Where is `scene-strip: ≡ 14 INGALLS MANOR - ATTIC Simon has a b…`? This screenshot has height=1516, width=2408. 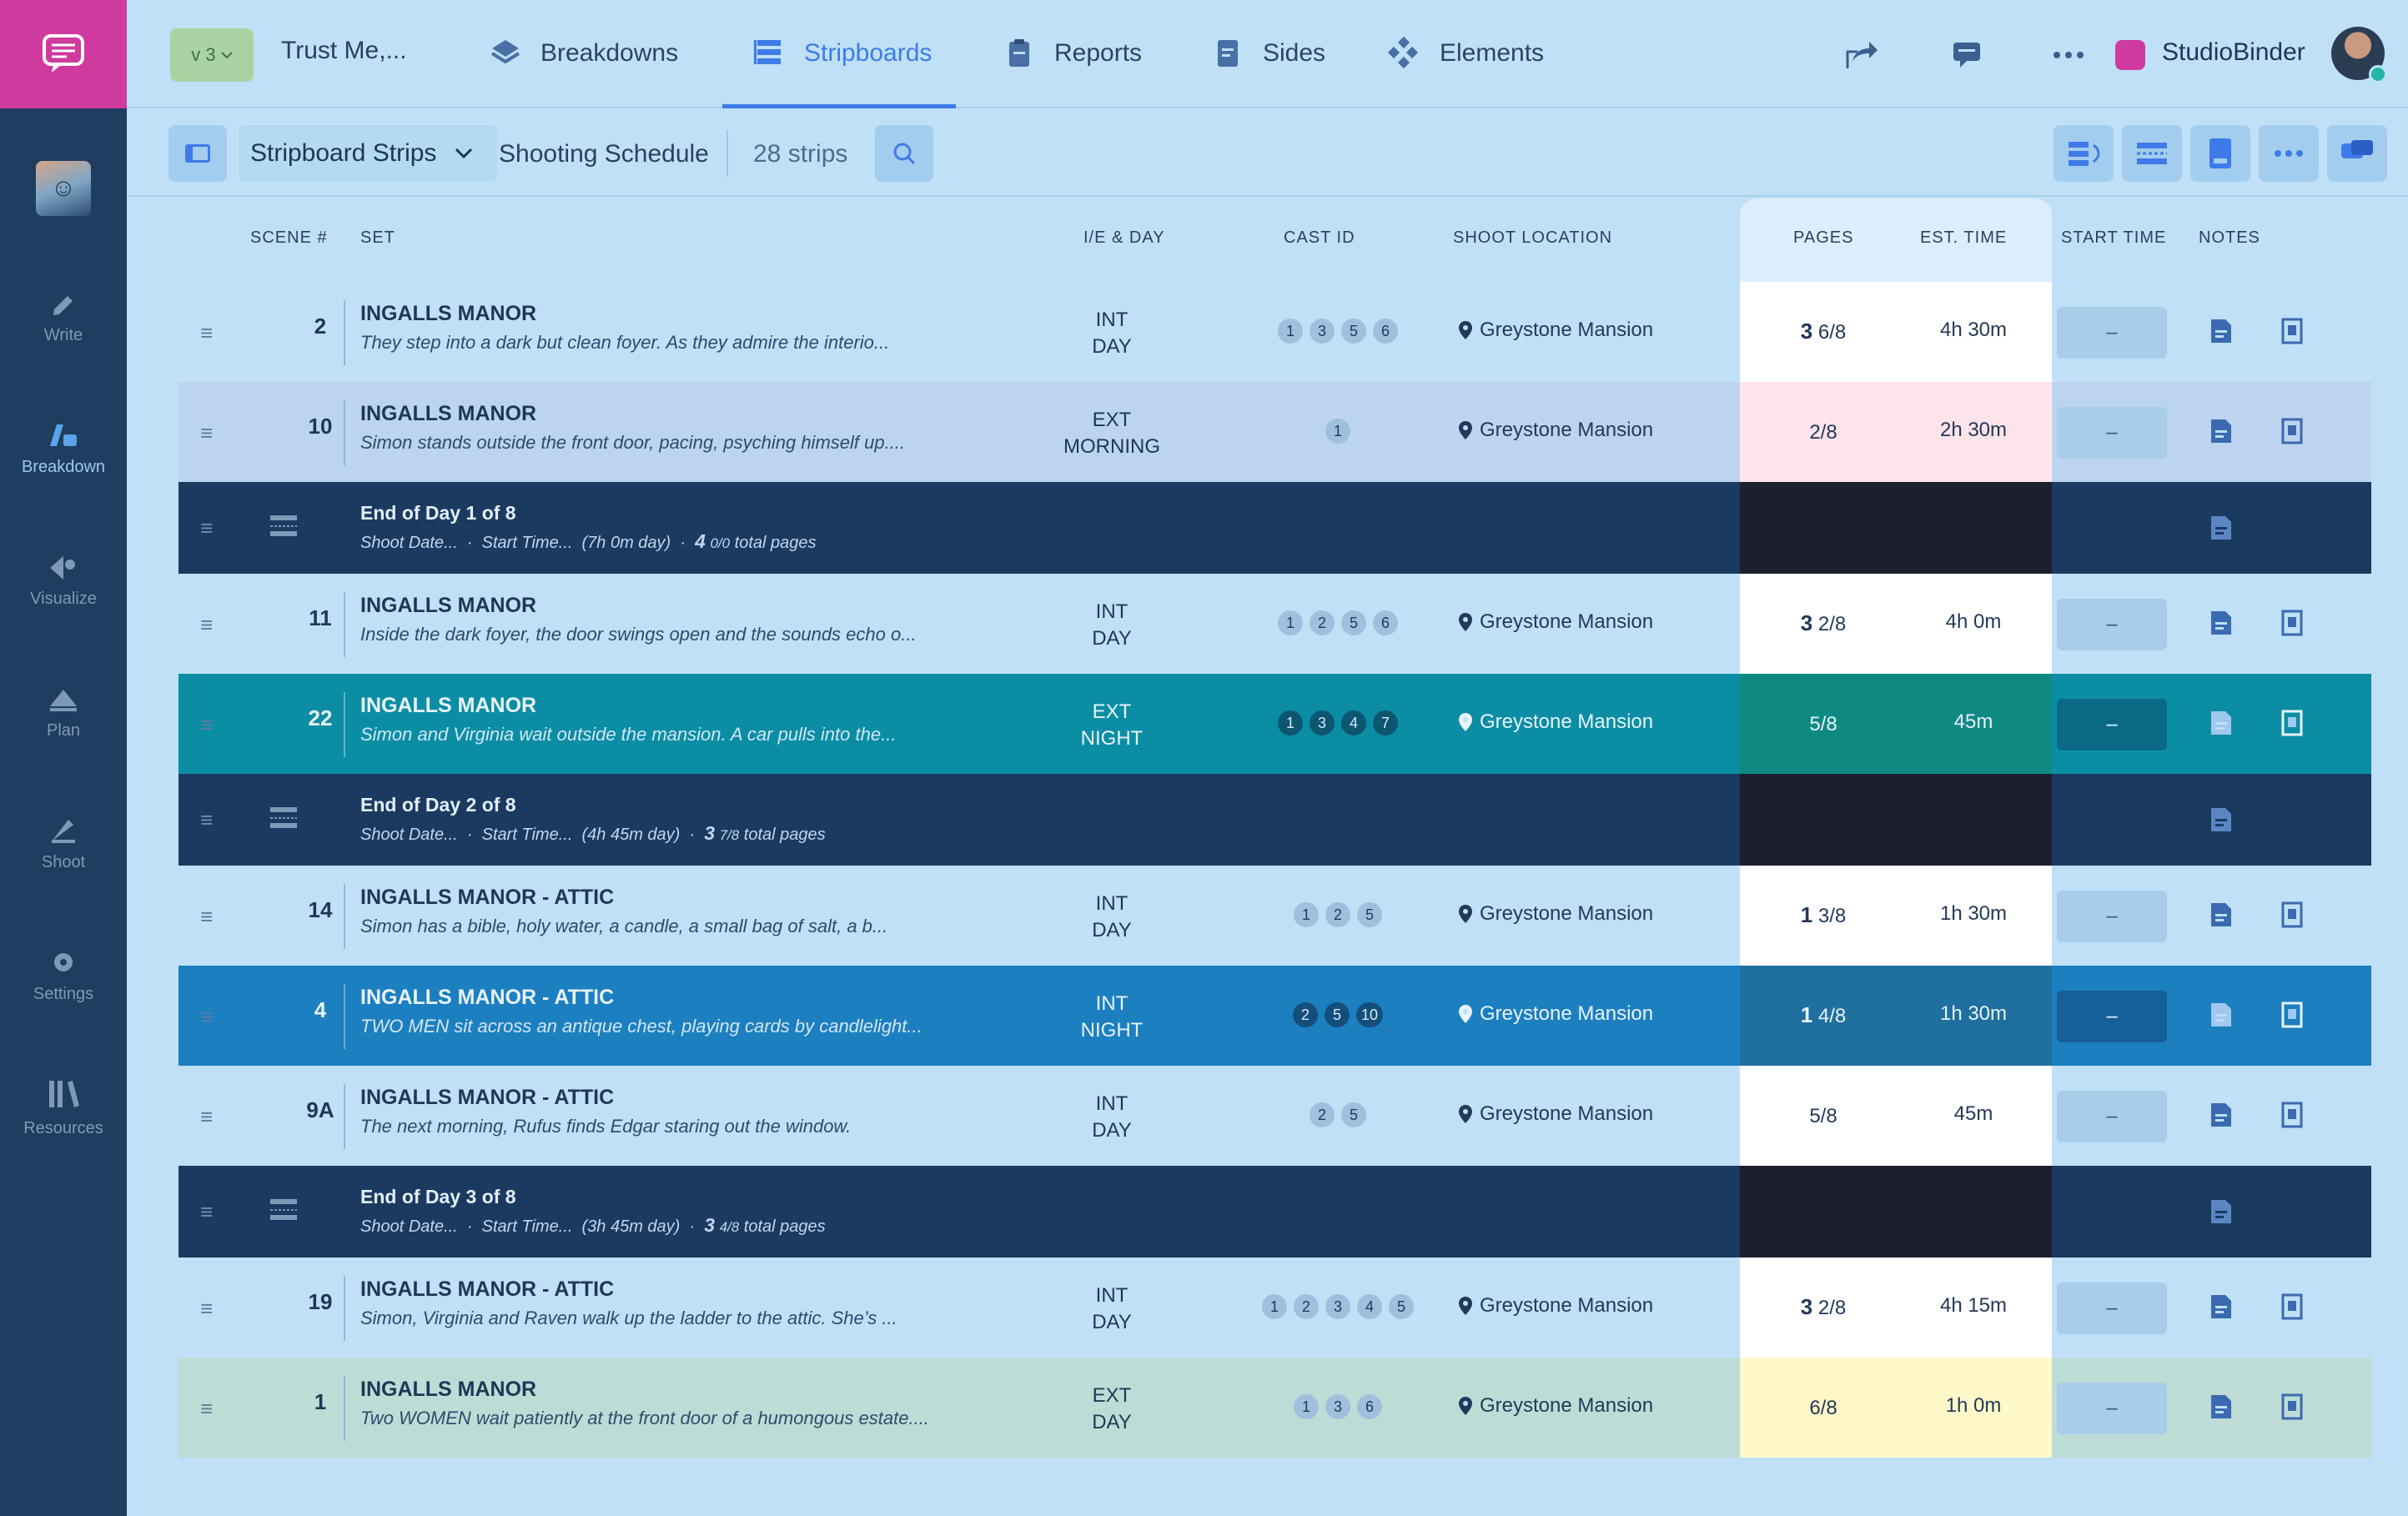
scene-strip: ≡ 14 INGALLS MANOR - ATTIC Simon has a b… is located at coordinates (1274, 916).